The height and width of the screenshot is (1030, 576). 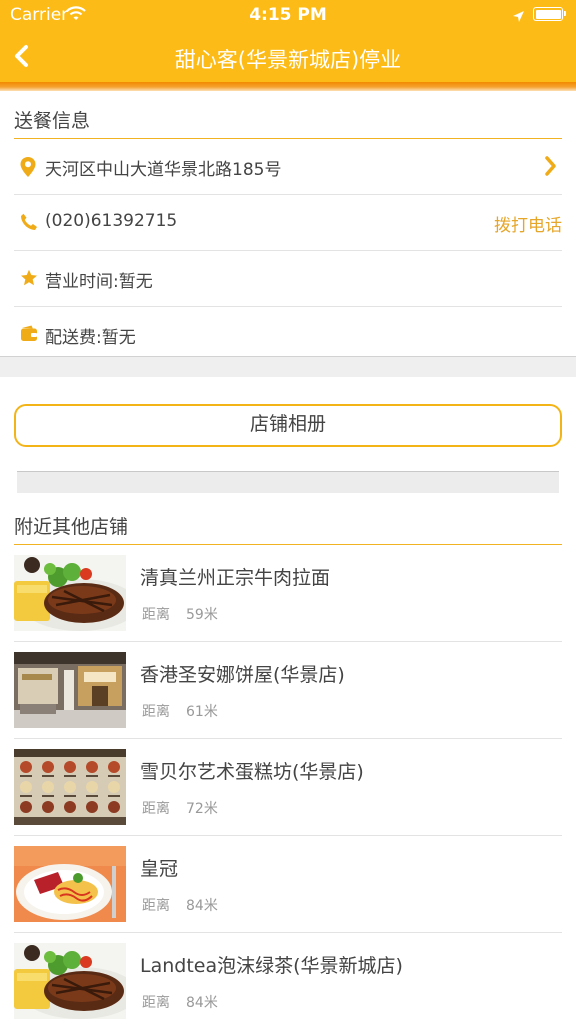 What do you see at coordinates (163, 170) in the screenshot?
I see `address-text: 天河区中山大道华景北路185号` at bounding box center [163, 170].